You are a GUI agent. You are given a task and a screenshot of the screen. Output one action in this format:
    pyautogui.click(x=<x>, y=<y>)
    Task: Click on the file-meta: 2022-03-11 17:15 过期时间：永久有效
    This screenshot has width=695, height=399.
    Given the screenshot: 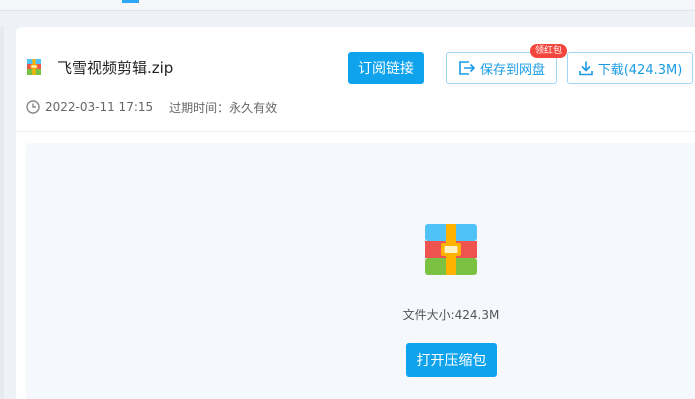 What is the action you would take?
    pyautogui.click(x=151, y=107)
    